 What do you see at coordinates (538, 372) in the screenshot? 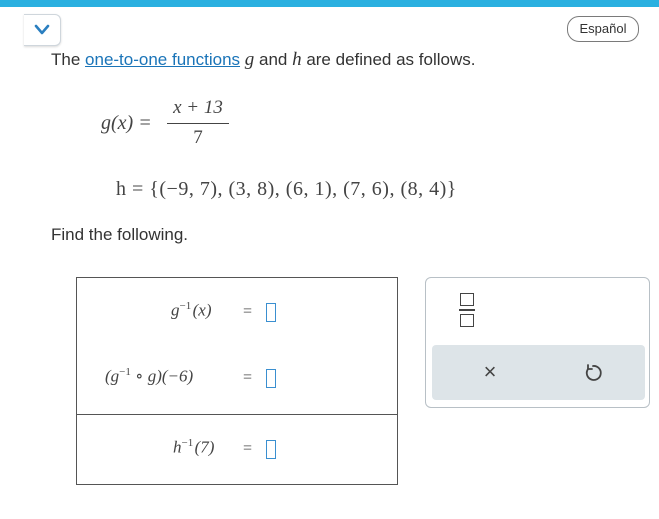
I see `palette-actions: ×` at bounding box center [538, 372].